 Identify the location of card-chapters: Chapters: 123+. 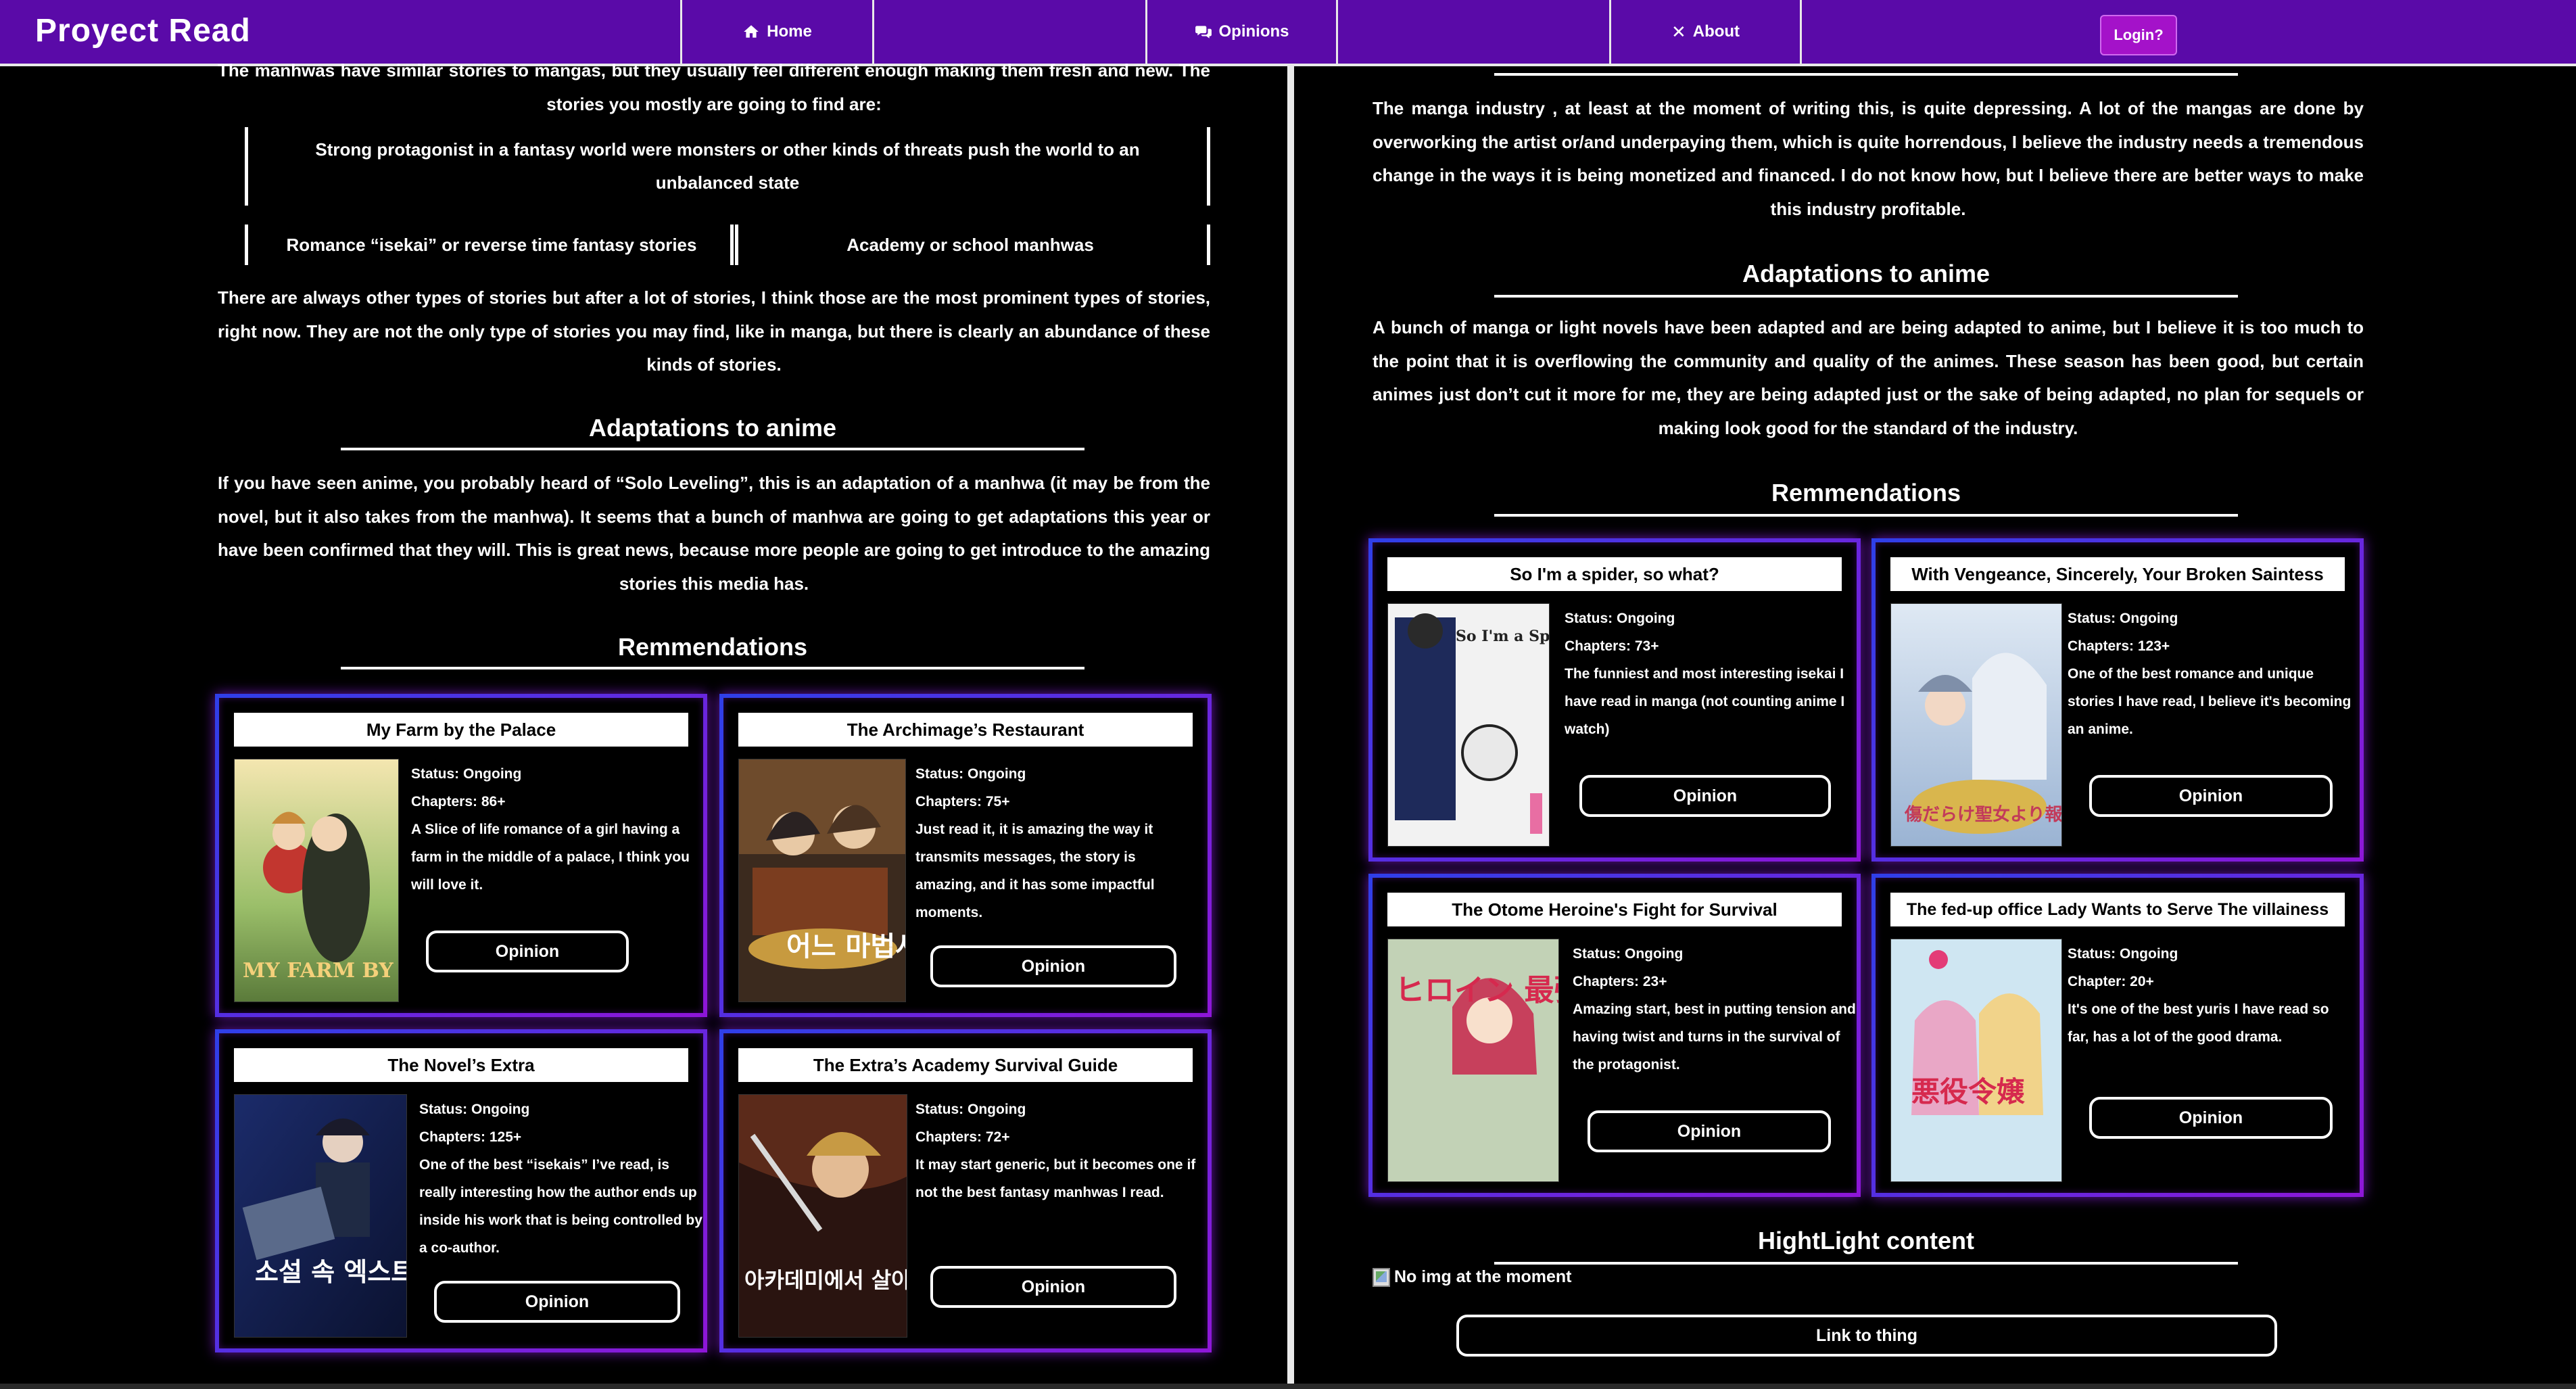
(2119, 646).